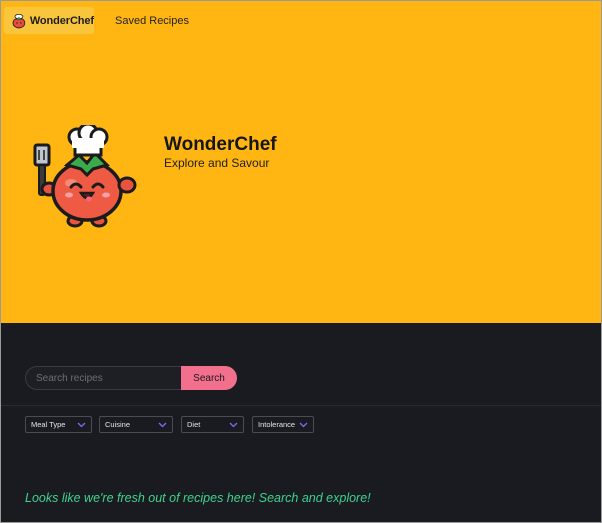  Describe the element at coordinates (136, 424) in the screenshot. I see `cuisine-dropdown: Cuisine` at that location.